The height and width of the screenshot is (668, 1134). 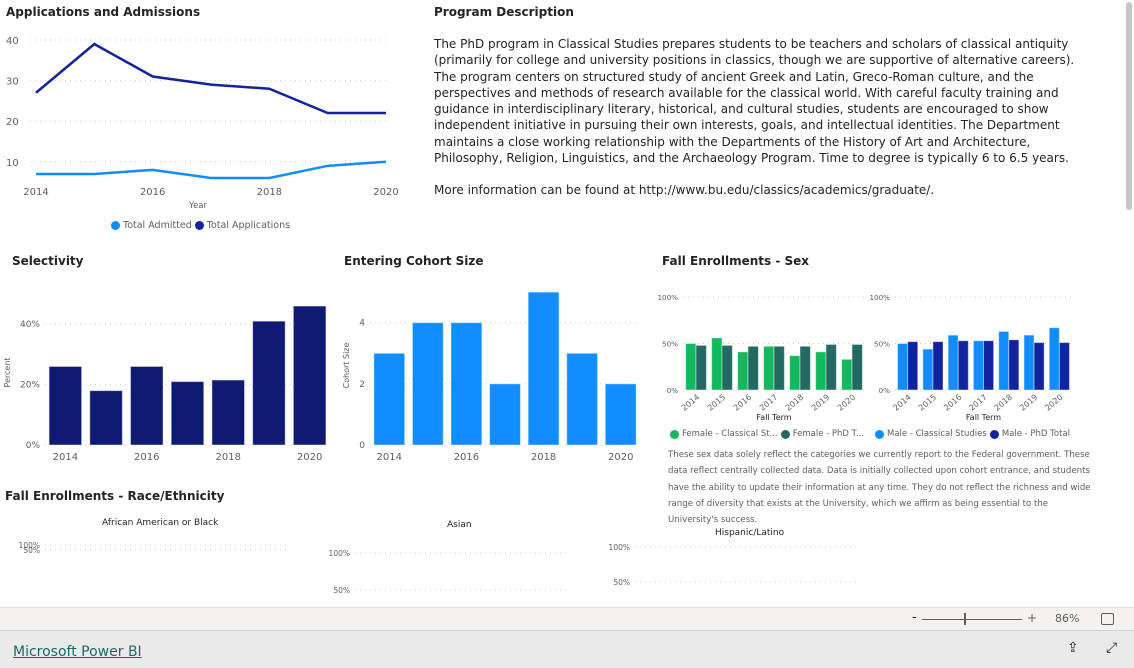 I want to click on series-line-total-admitted, so click(x=211, y=170).